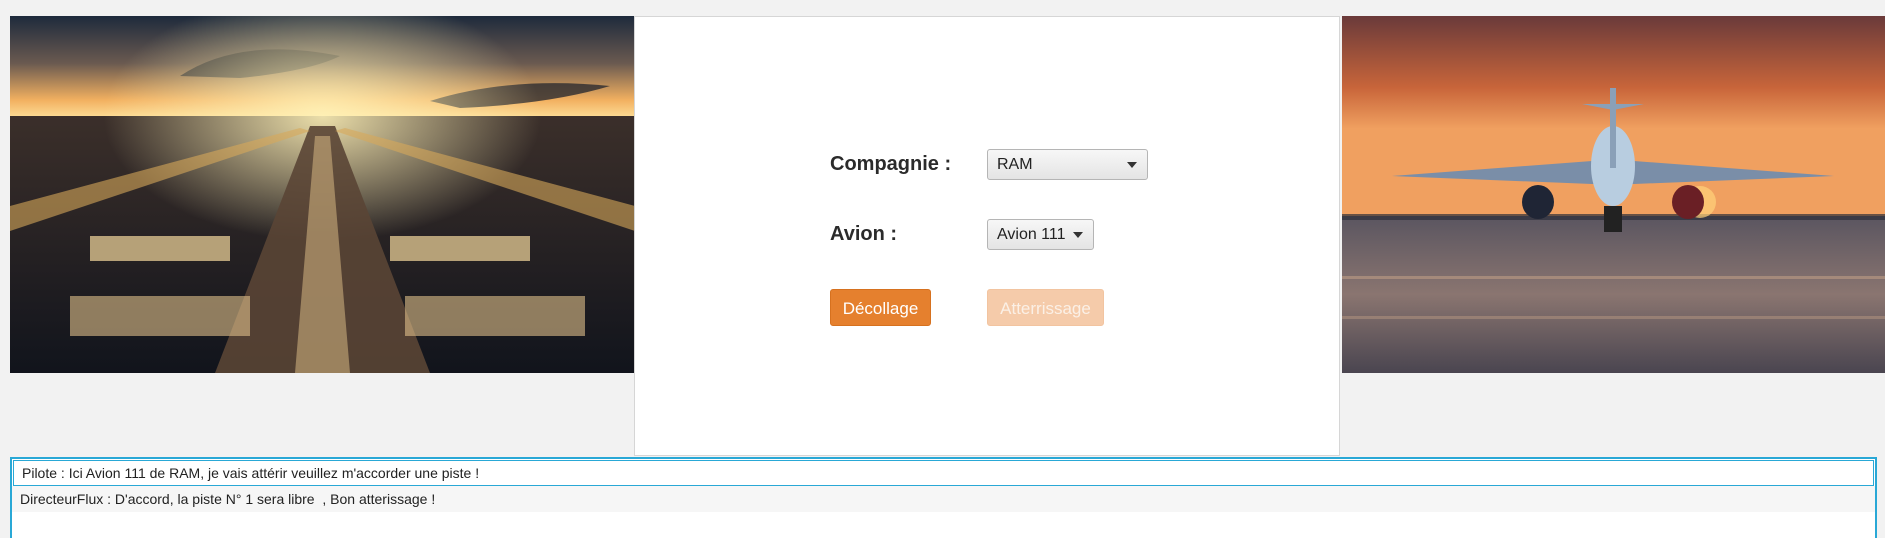 The height and width of the screenshot is (538, 1885). What do you see at coordinates (880, 307) in the screenshot?
I see `takeoff-button: Décollage` at bounding box center [880, 307].